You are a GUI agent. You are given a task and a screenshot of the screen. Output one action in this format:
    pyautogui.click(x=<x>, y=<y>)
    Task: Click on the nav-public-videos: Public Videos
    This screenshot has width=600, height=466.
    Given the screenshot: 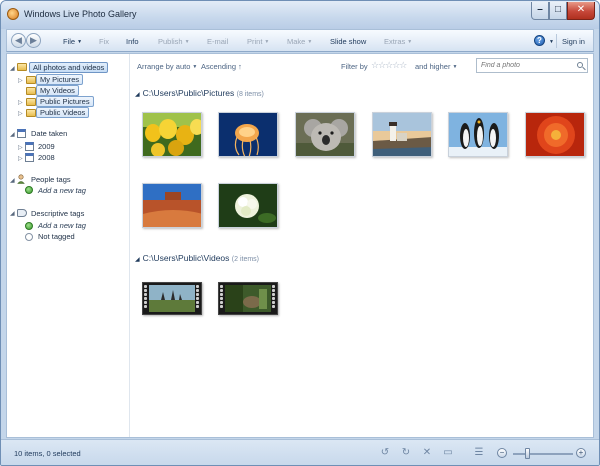 What is the action you would take?
    pyautogui.click(x=63, y=112)
    